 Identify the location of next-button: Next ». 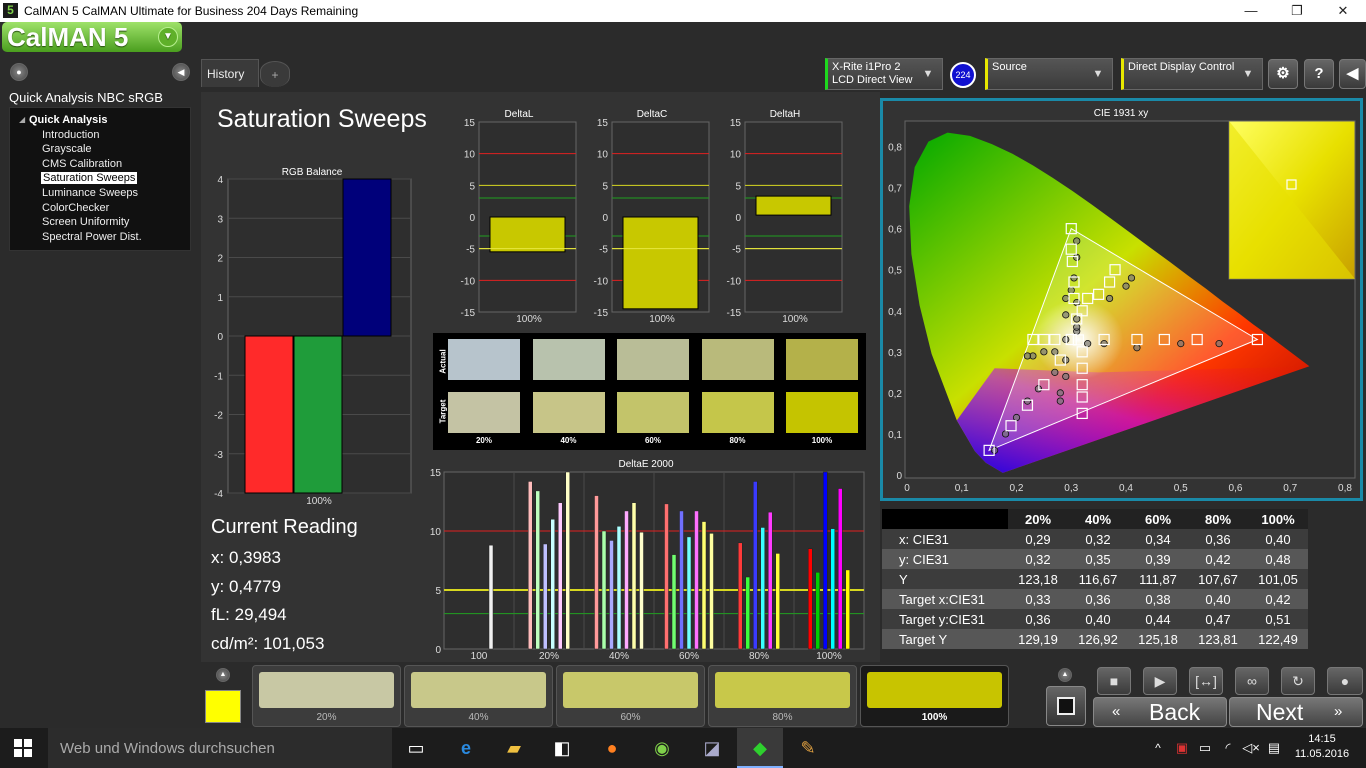
(1296, 712).